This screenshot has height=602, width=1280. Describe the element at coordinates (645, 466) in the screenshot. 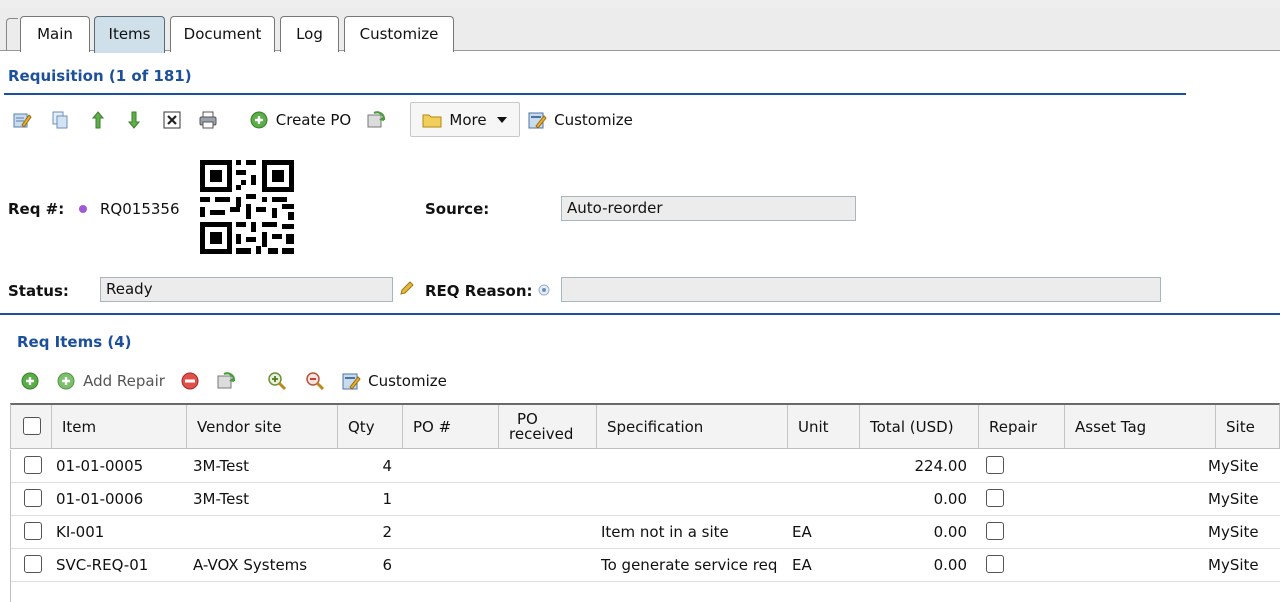

I see `table-row: 01-01-0005 3M-Test 4 224.00 MySite` at that location.